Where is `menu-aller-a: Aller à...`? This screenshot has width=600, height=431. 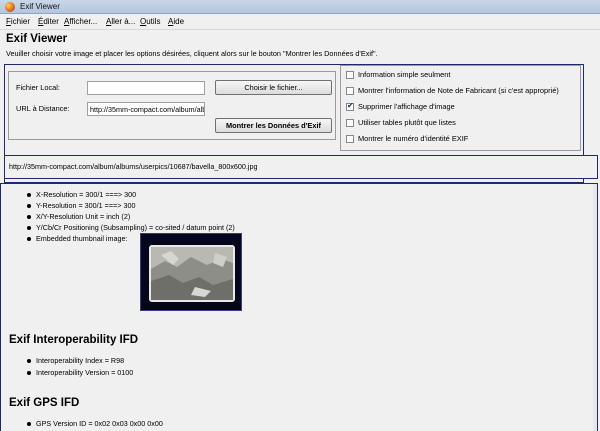
menu-aller-a: Aller à... is located at coordinates (120, 21).